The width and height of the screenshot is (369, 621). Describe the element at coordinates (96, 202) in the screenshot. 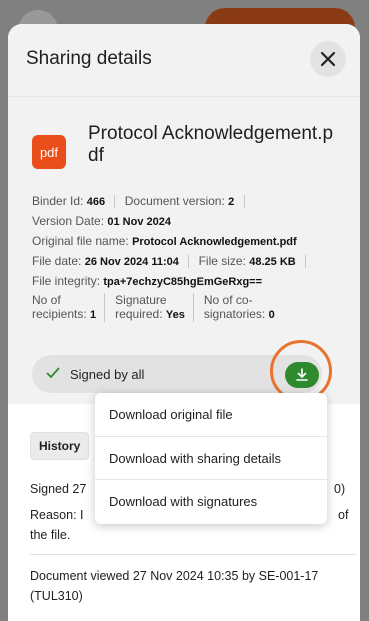

I see `binder-id-value: 466` at that location.